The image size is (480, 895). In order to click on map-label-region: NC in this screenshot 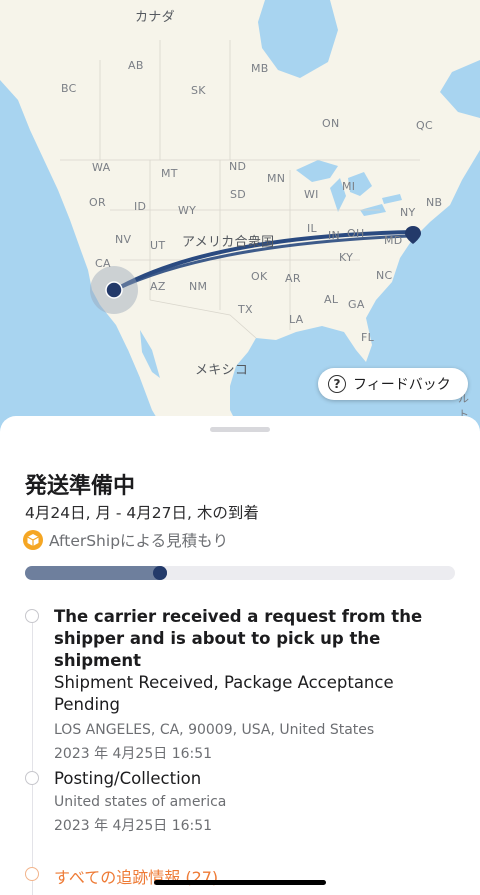, I will do `click(384, 275)`.